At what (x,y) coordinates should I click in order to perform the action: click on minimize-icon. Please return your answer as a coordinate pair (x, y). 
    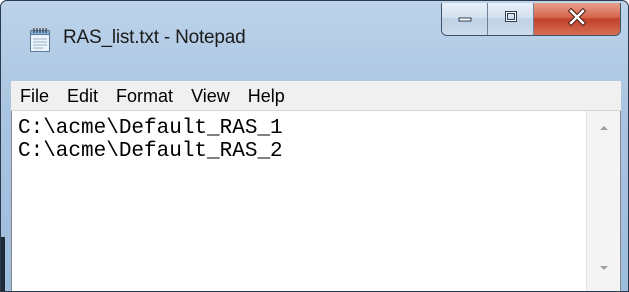
    Looking at the image, I should click on (465, 19).